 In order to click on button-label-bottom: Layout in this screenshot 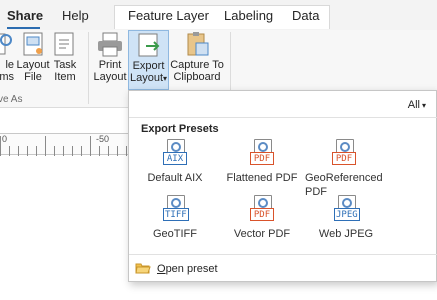, I will do `click(110, 77)`.